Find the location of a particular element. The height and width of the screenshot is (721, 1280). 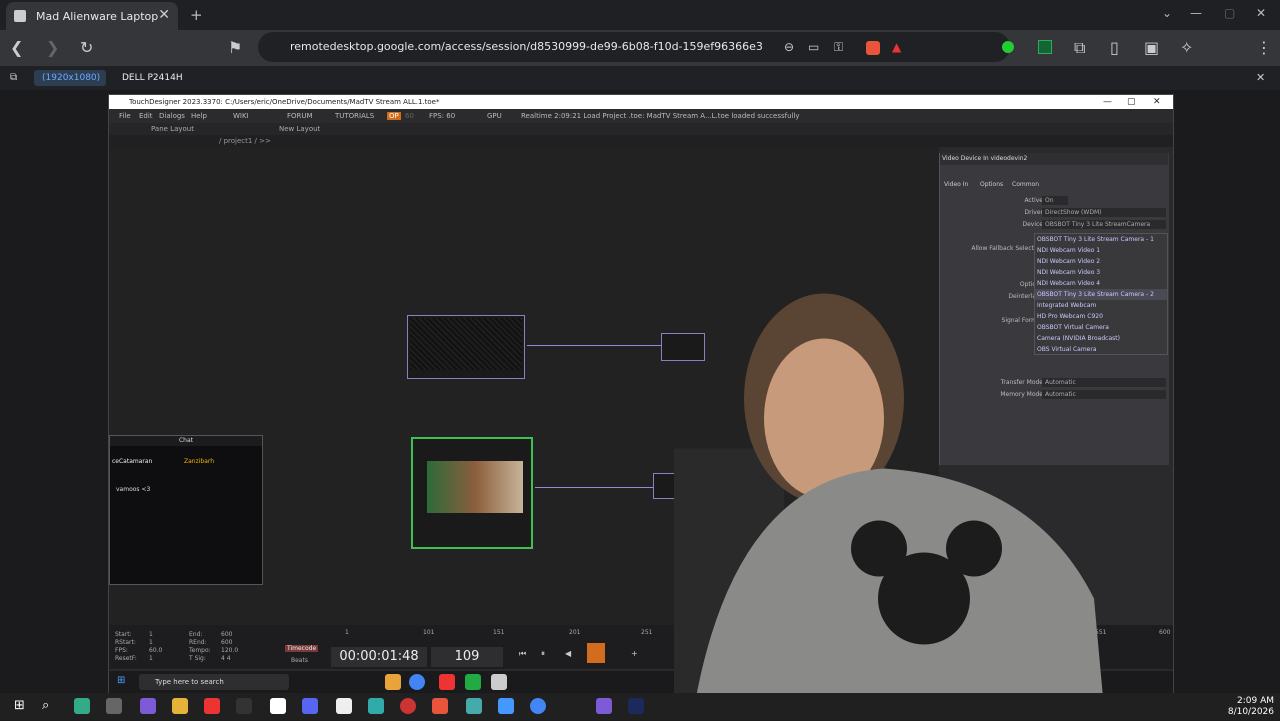

frame-display: 109 is located at coordinates (467, 657).